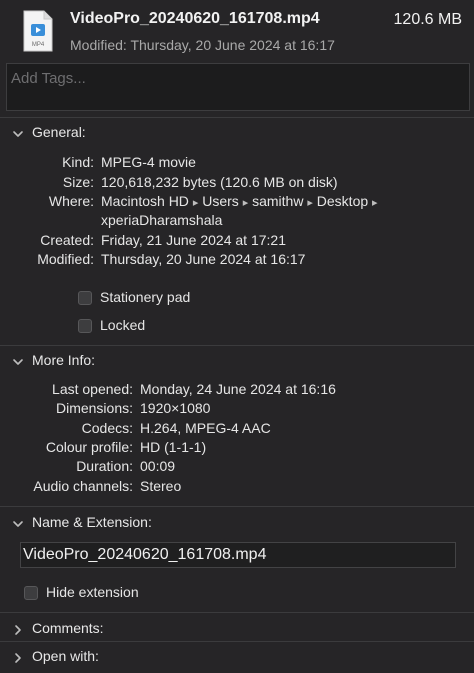 The width and height of the screenshot is (474, 673). I want to click on codecs-label: Codecs:, so click(107, 428).